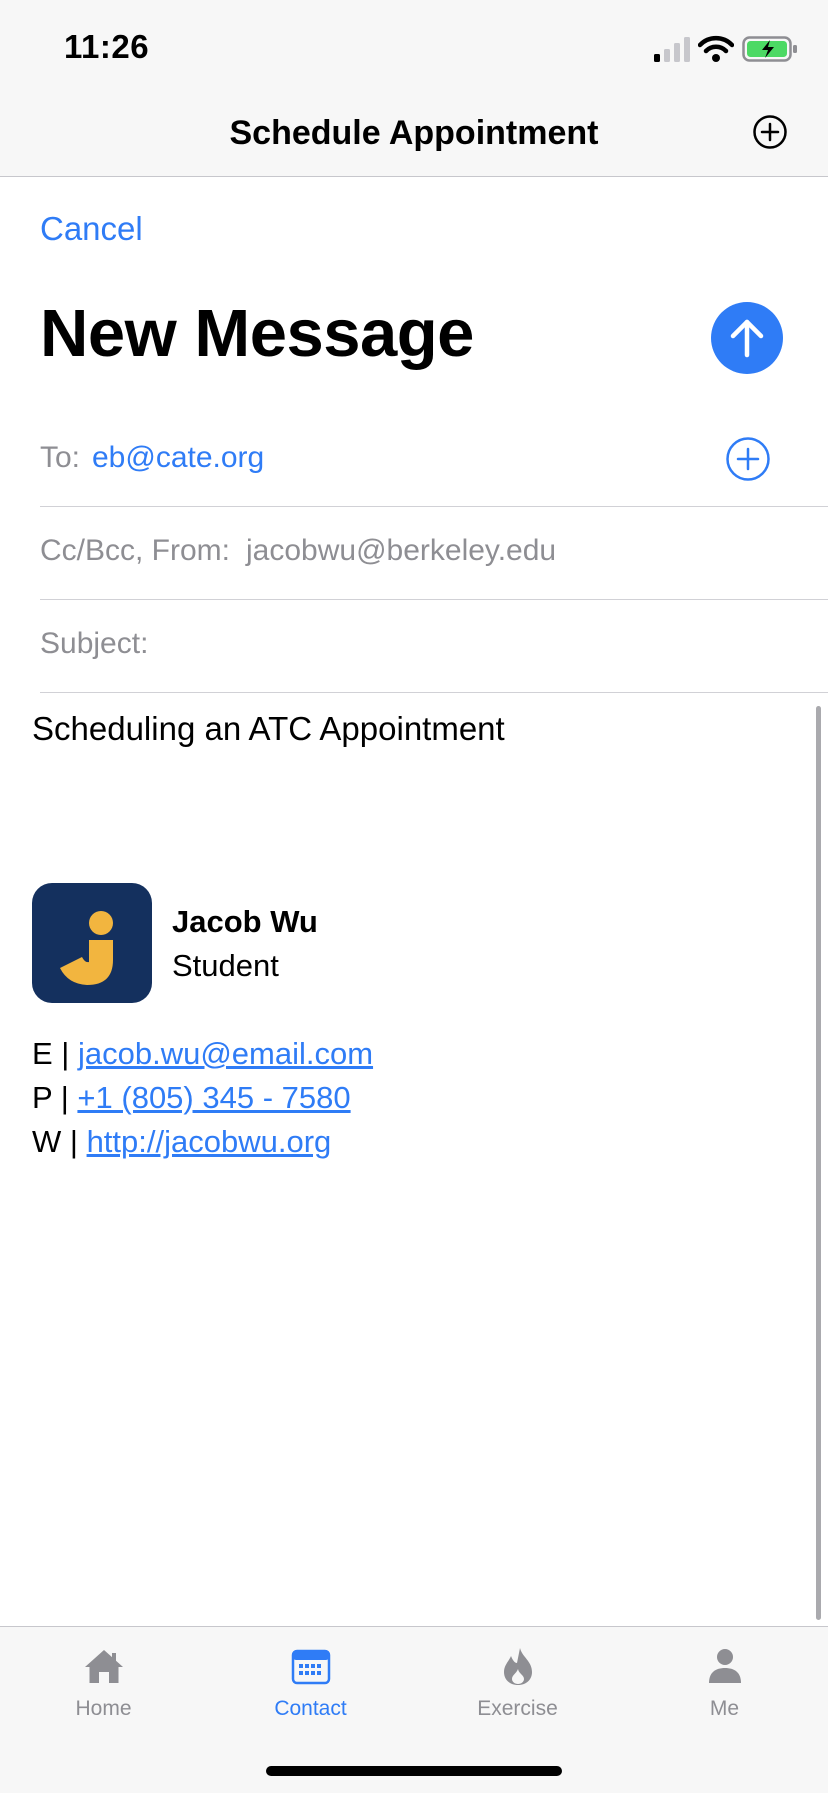 Image resolution: width=828 pixels, height=1793 pixels. Describe the element at coordinates (724, 1687) in the screenshot. I see `tab-me: Me` at that location.